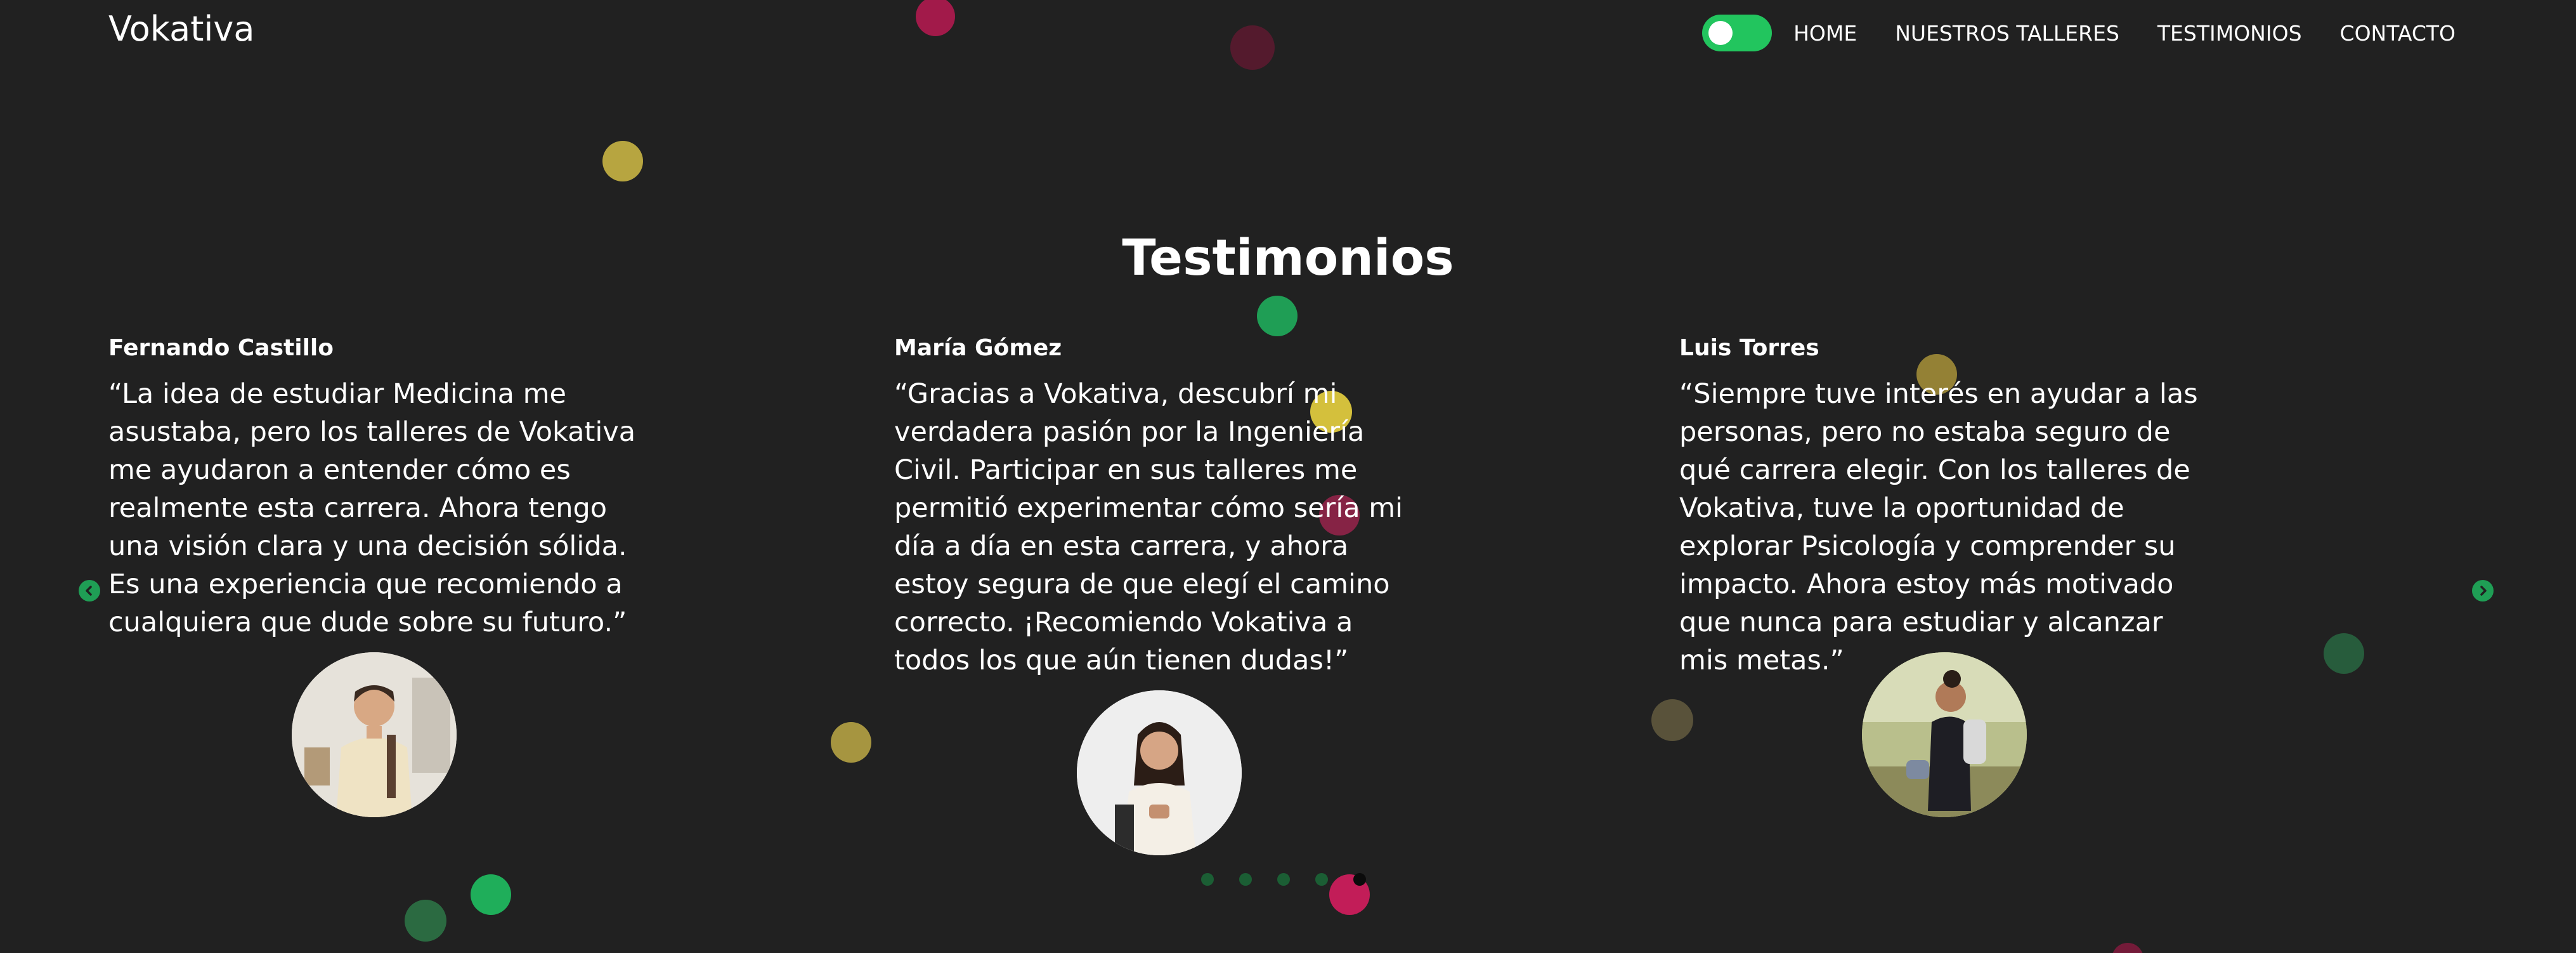  What do you see at coordinates (2229, 33) in the screenshot?
I see `nav-testimonios: TESTIMONIOS` at bounding box center [2229, 33].